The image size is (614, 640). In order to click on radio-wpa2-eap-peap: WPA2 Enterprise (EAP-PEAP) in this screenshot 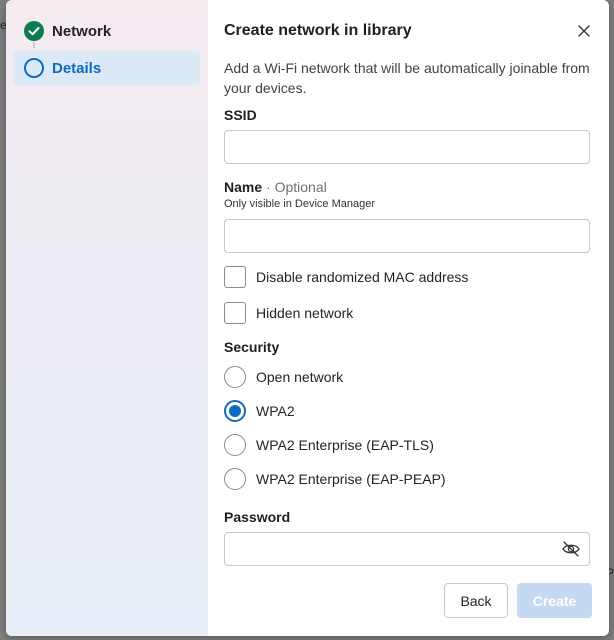, I will do `click(335, 479)`.